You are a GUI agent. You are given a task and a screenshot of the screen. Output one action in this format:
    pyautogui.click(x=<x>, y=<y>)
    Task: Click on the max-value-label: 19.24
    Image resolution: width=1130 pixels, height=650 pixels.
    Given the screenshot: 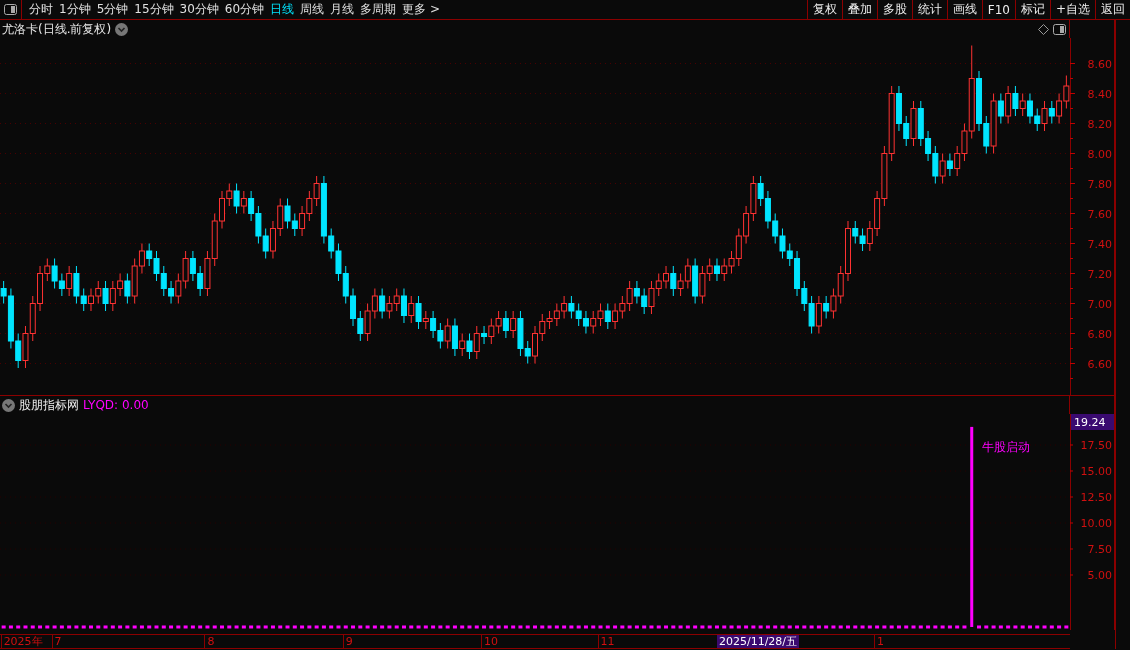 What is the action you would take?
    pyautogui.click(x=1092, y=422)
    